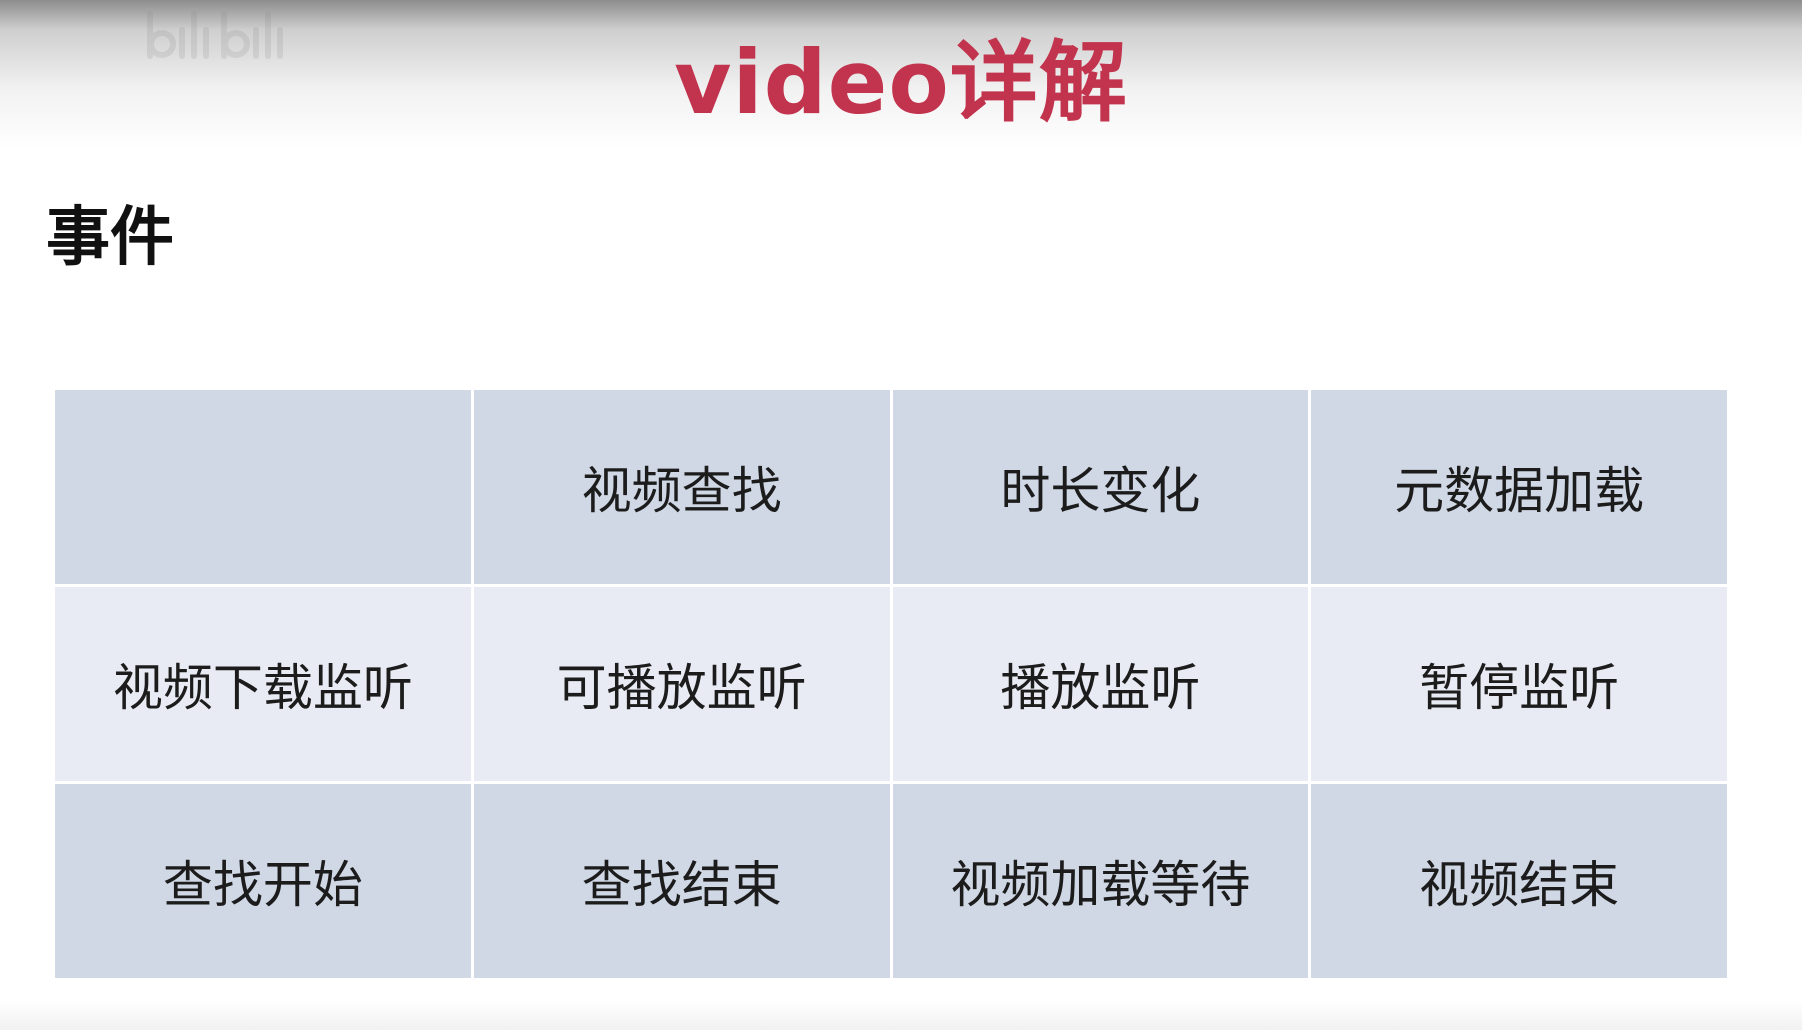 This screenshot has width=1802, height=1030. Describe the element at coordinates (263, 684) in the screenshot. I see `table-cell: 视频下载监听` at that location.